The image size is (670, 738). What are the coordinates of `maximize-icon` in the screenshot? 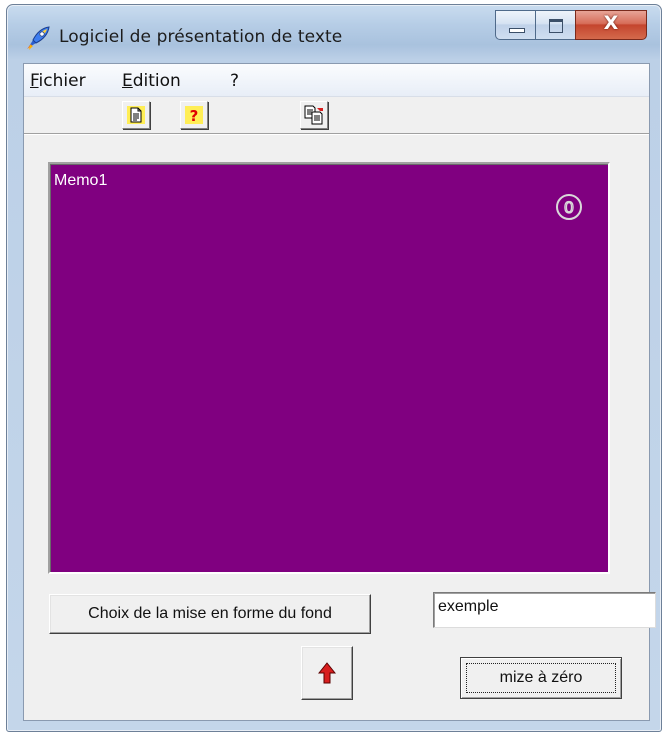 It's located at (556, 26).